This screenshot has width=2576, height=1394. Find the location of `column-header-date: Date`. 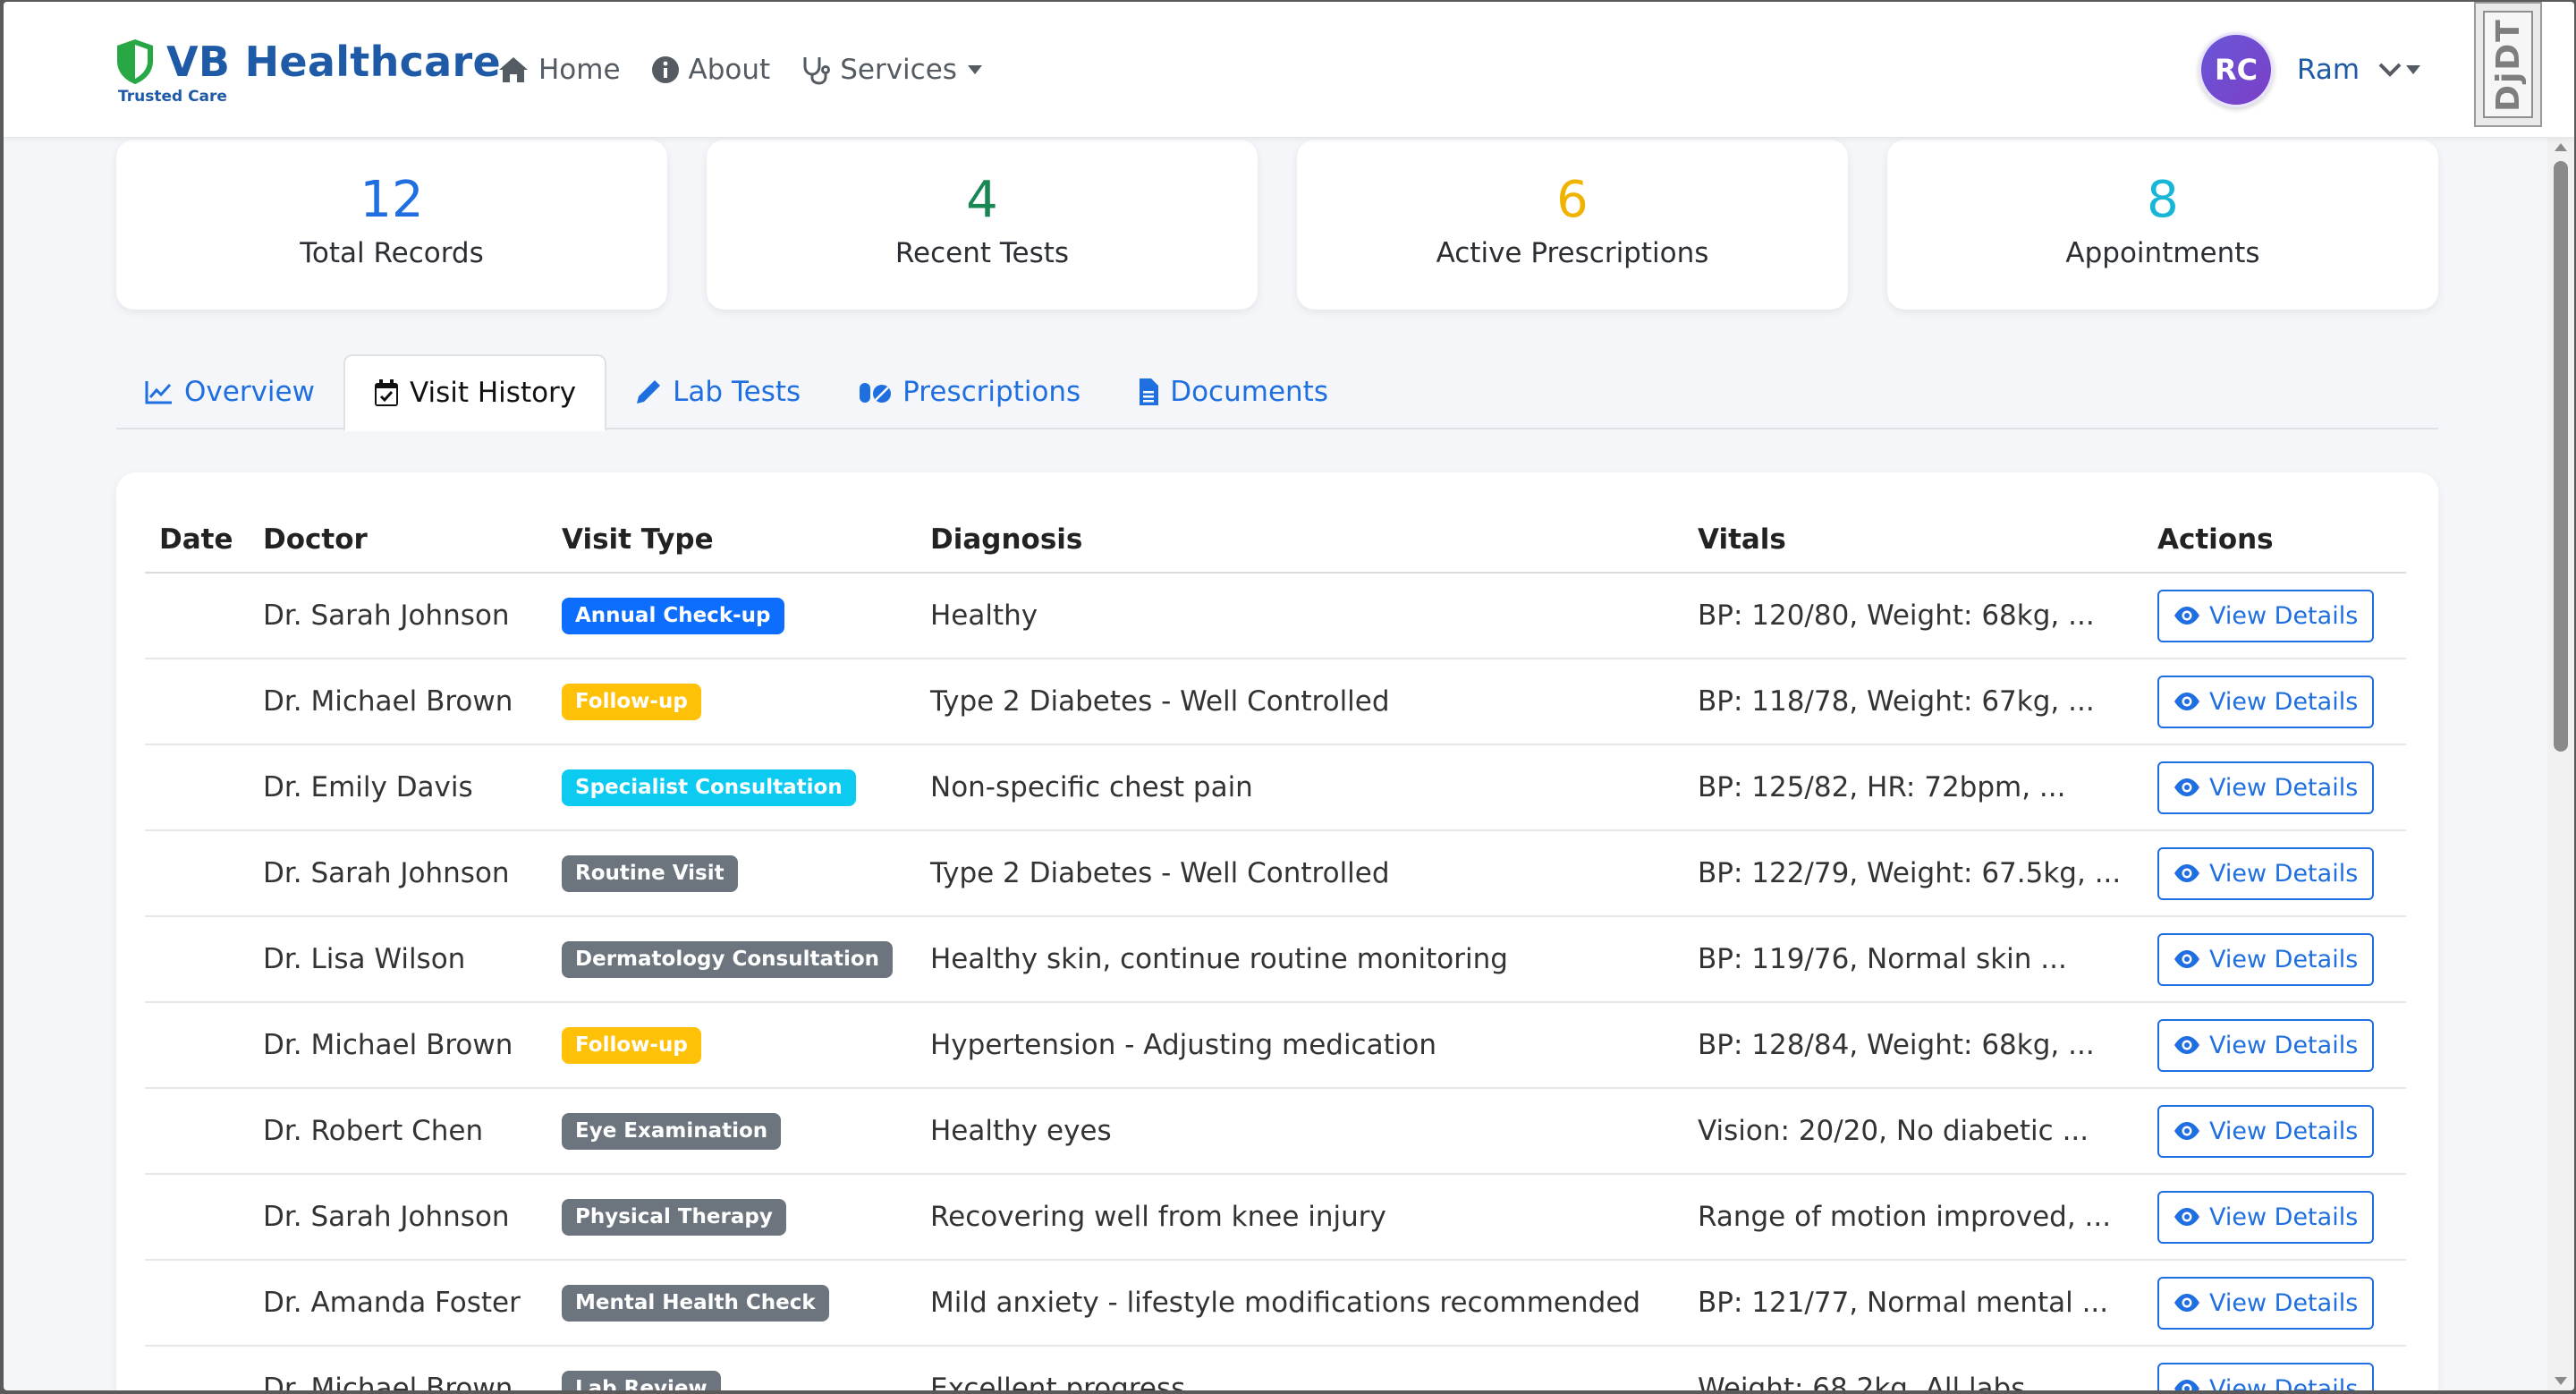

column-header-date: Date is located at coordinates (197, 540).